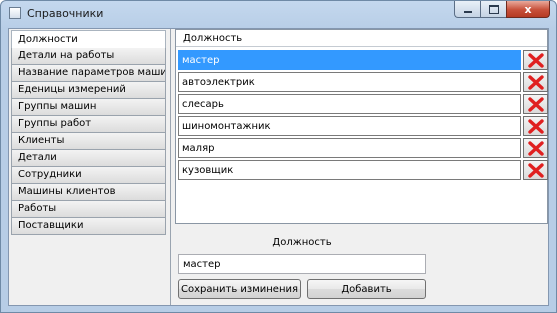  What do you see at coordinates (366, 289) in the screenshot?
I see `add-button: Добавить` at bounding box center [366, 289].